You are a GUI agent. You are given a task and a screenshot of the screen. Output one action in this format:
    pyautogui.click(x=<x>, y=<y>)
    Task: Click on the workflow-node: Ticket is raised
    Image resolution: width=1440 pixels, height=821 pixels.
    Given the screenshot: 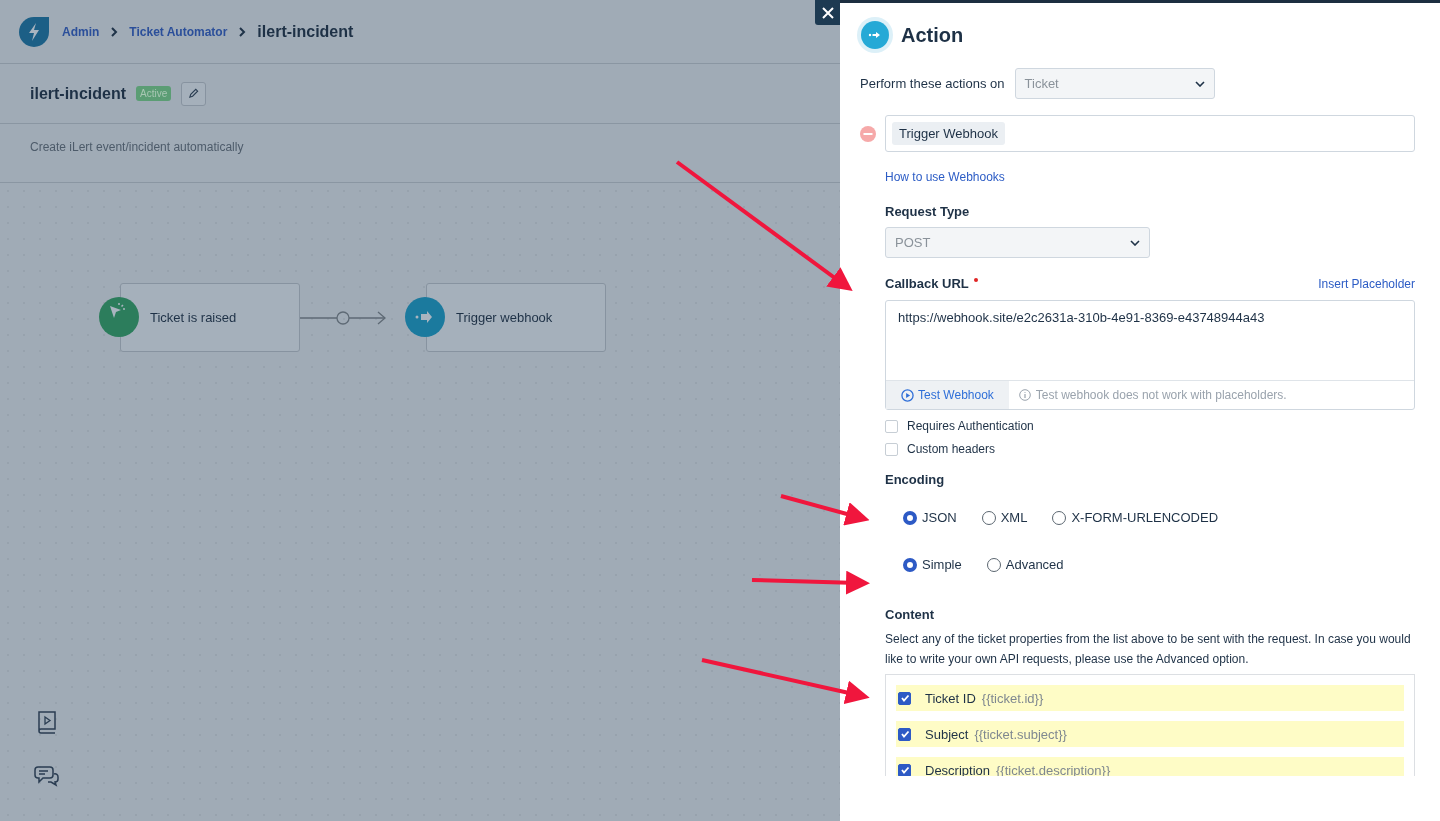 What is the action you would take?
    pyautogui.click(x=210, y=317)
    